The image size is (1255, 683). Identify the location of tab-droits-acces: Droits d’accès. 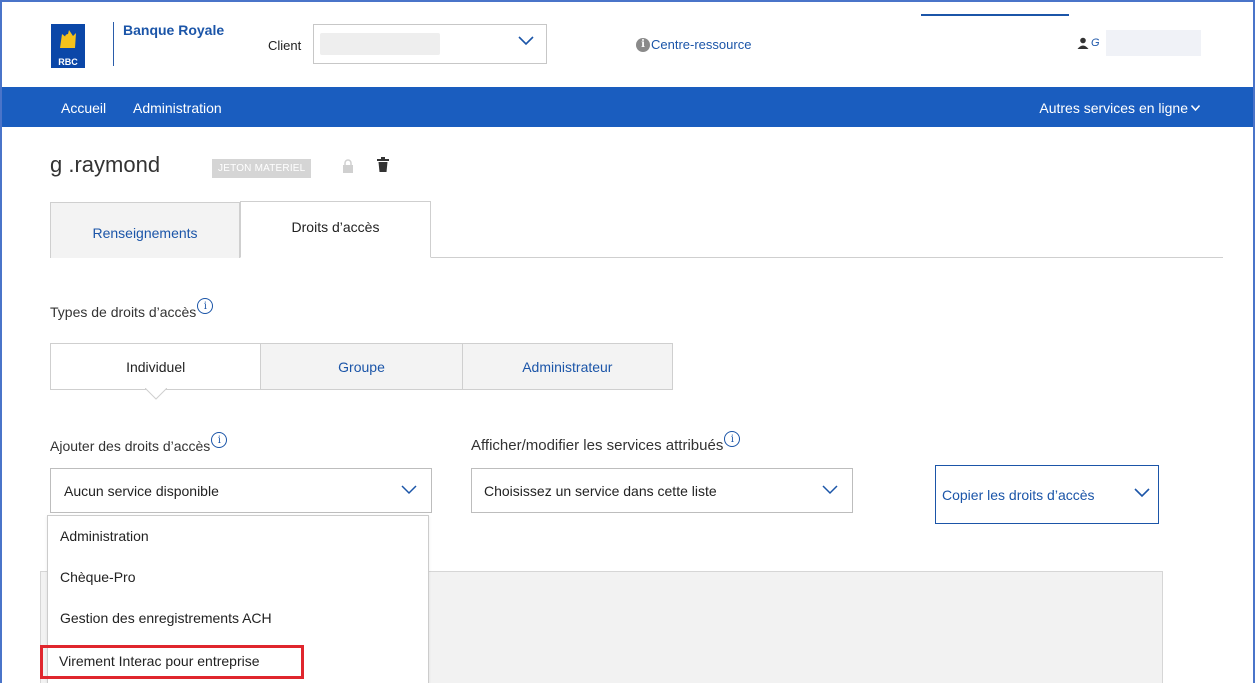
(335, 229).